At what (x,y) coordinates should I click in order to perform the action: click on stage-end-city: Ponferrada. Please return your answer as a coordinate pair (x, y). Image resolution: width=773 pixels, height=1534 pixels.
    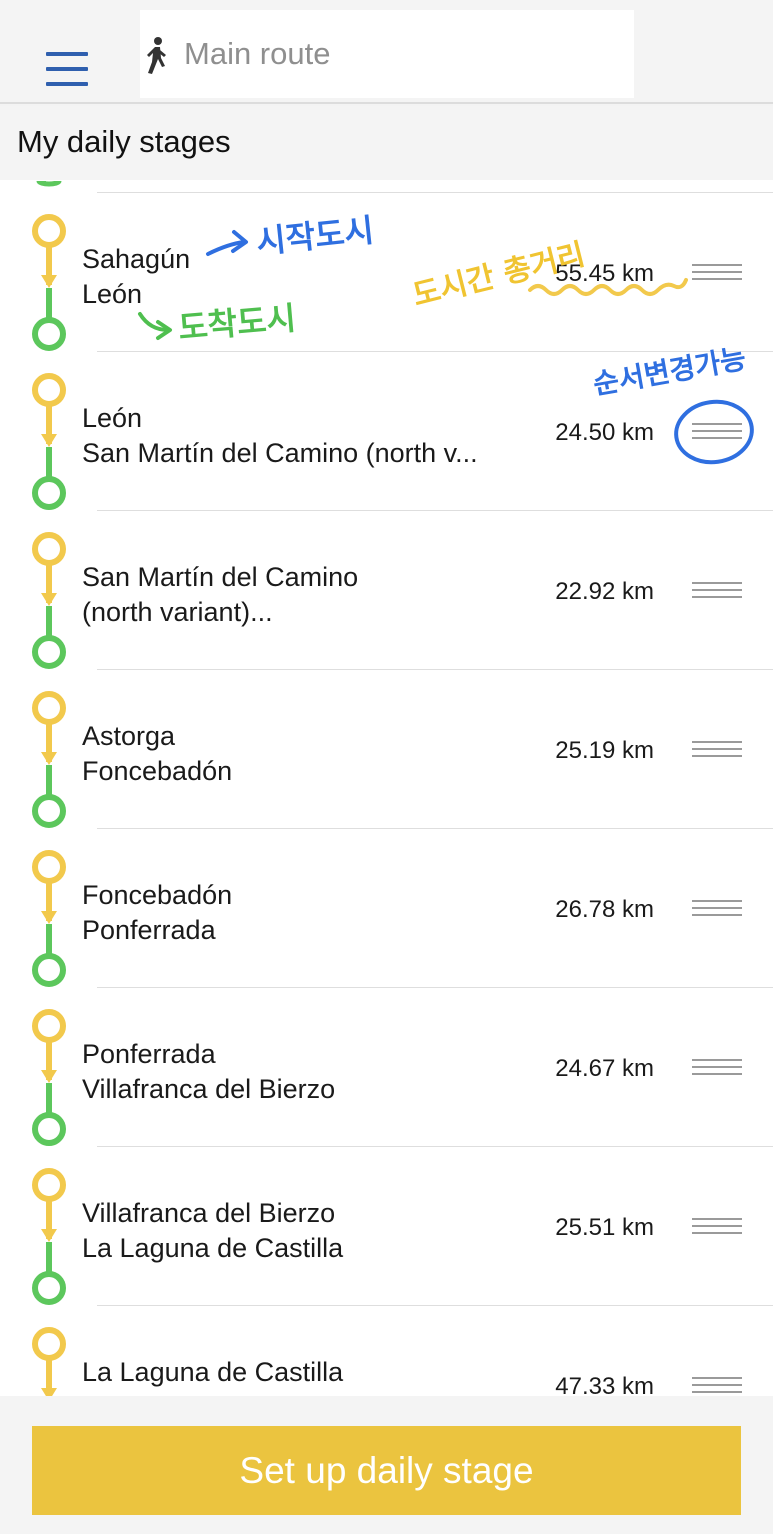
    Looking at the image, I should click on (149, 930).